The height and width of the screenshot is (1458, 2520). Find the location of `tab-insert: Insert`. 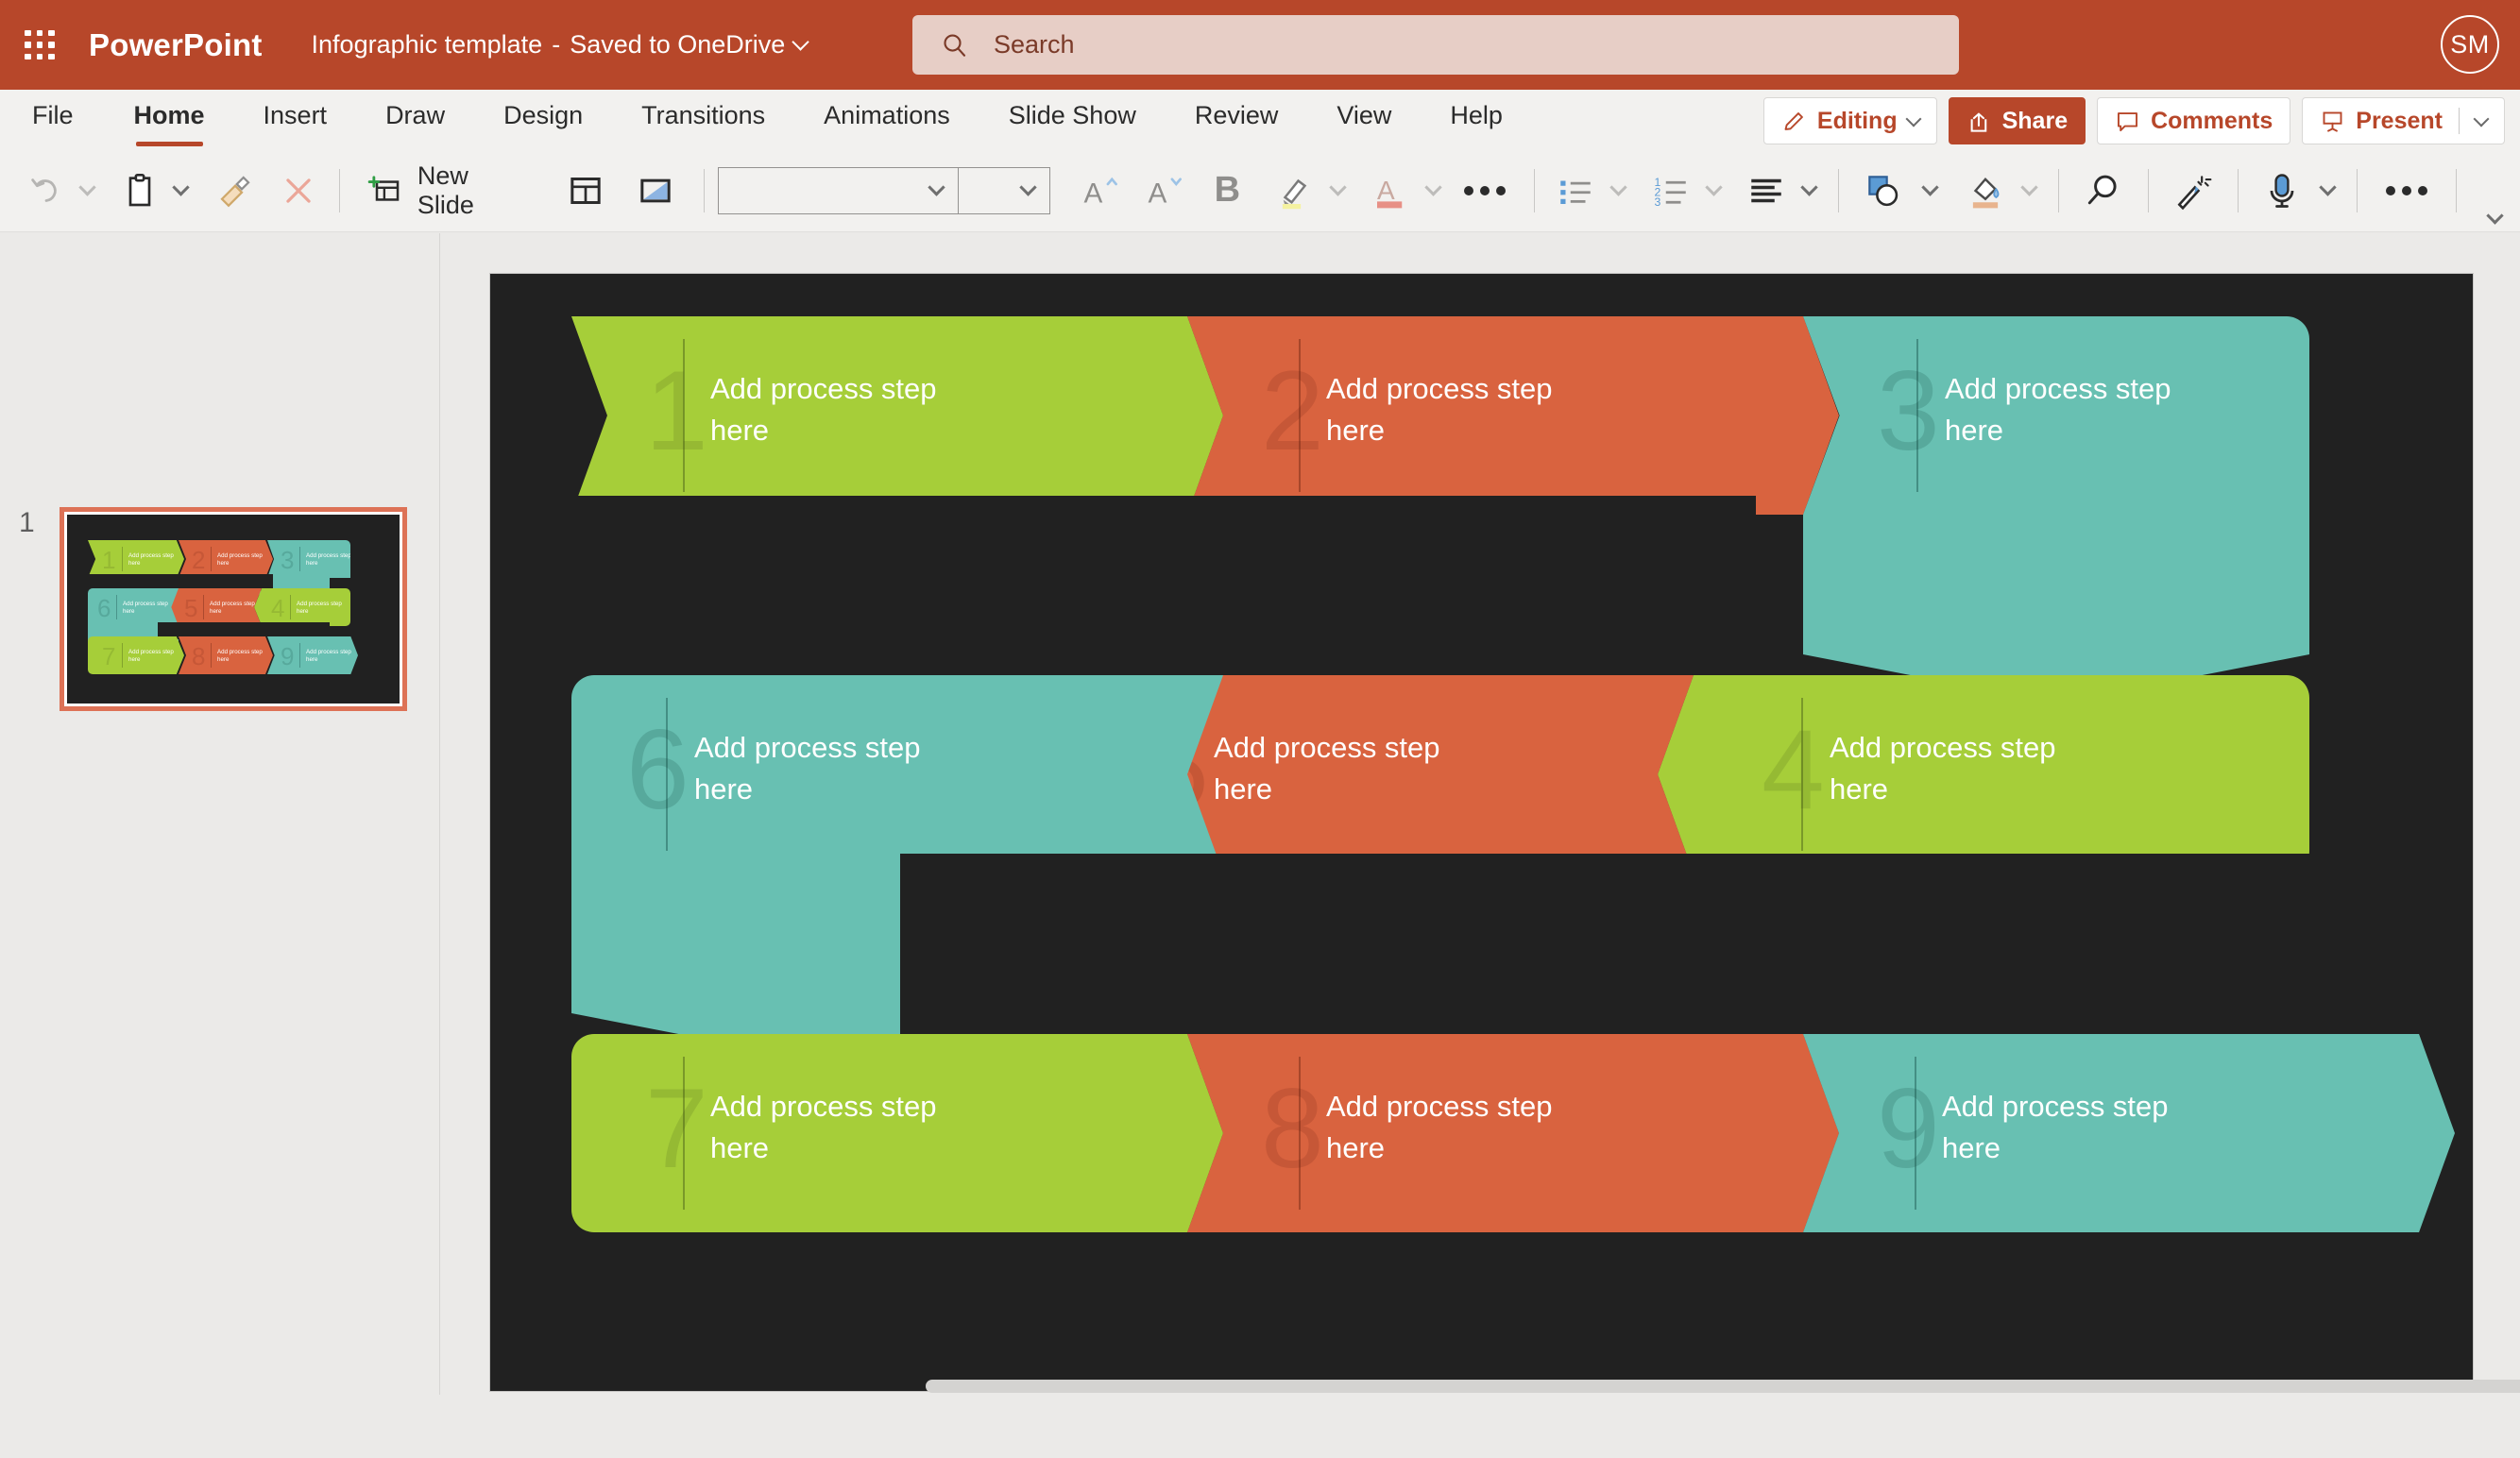

tab-insert: Insert is located at coordinates (296, 119).